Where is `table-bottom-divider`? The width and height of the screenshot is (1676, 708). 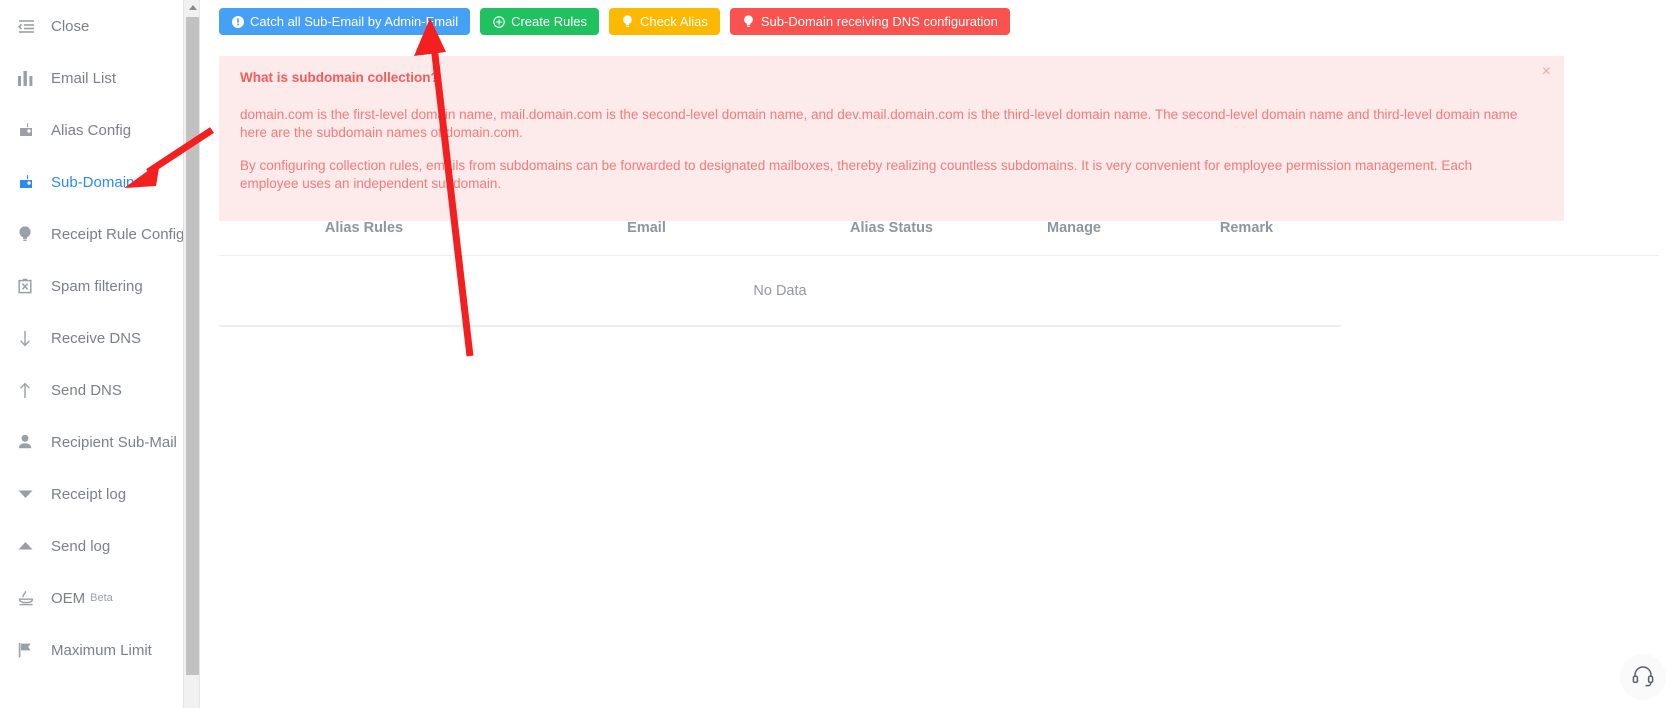
table-bottom-divider is located at coordinates (780, 326).